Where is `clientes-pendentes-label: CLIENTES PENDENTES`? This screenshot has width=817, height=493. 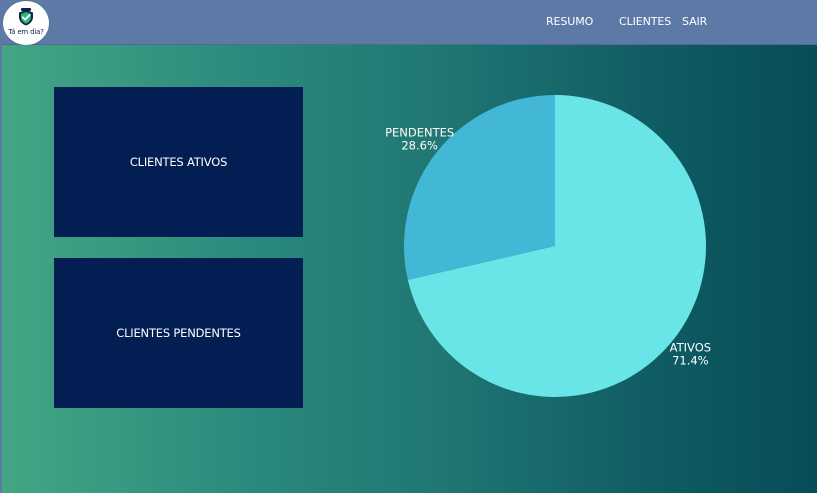 clientes-pendentes-label: CLIENTES PENDENTES is located at coordinates (178, 333).